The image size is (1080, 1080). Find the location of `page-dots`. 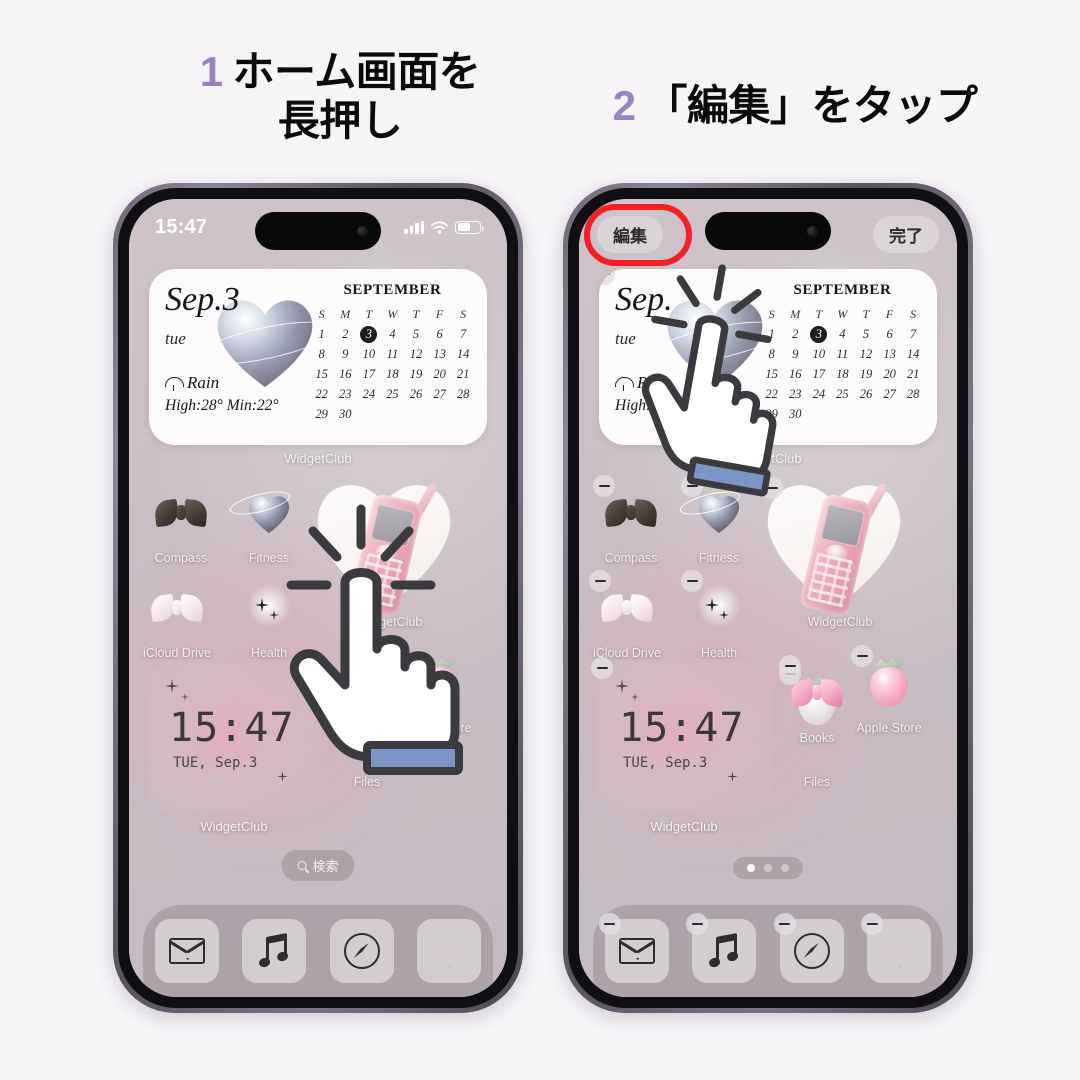

page-dots is located at coordinates (768, 868).